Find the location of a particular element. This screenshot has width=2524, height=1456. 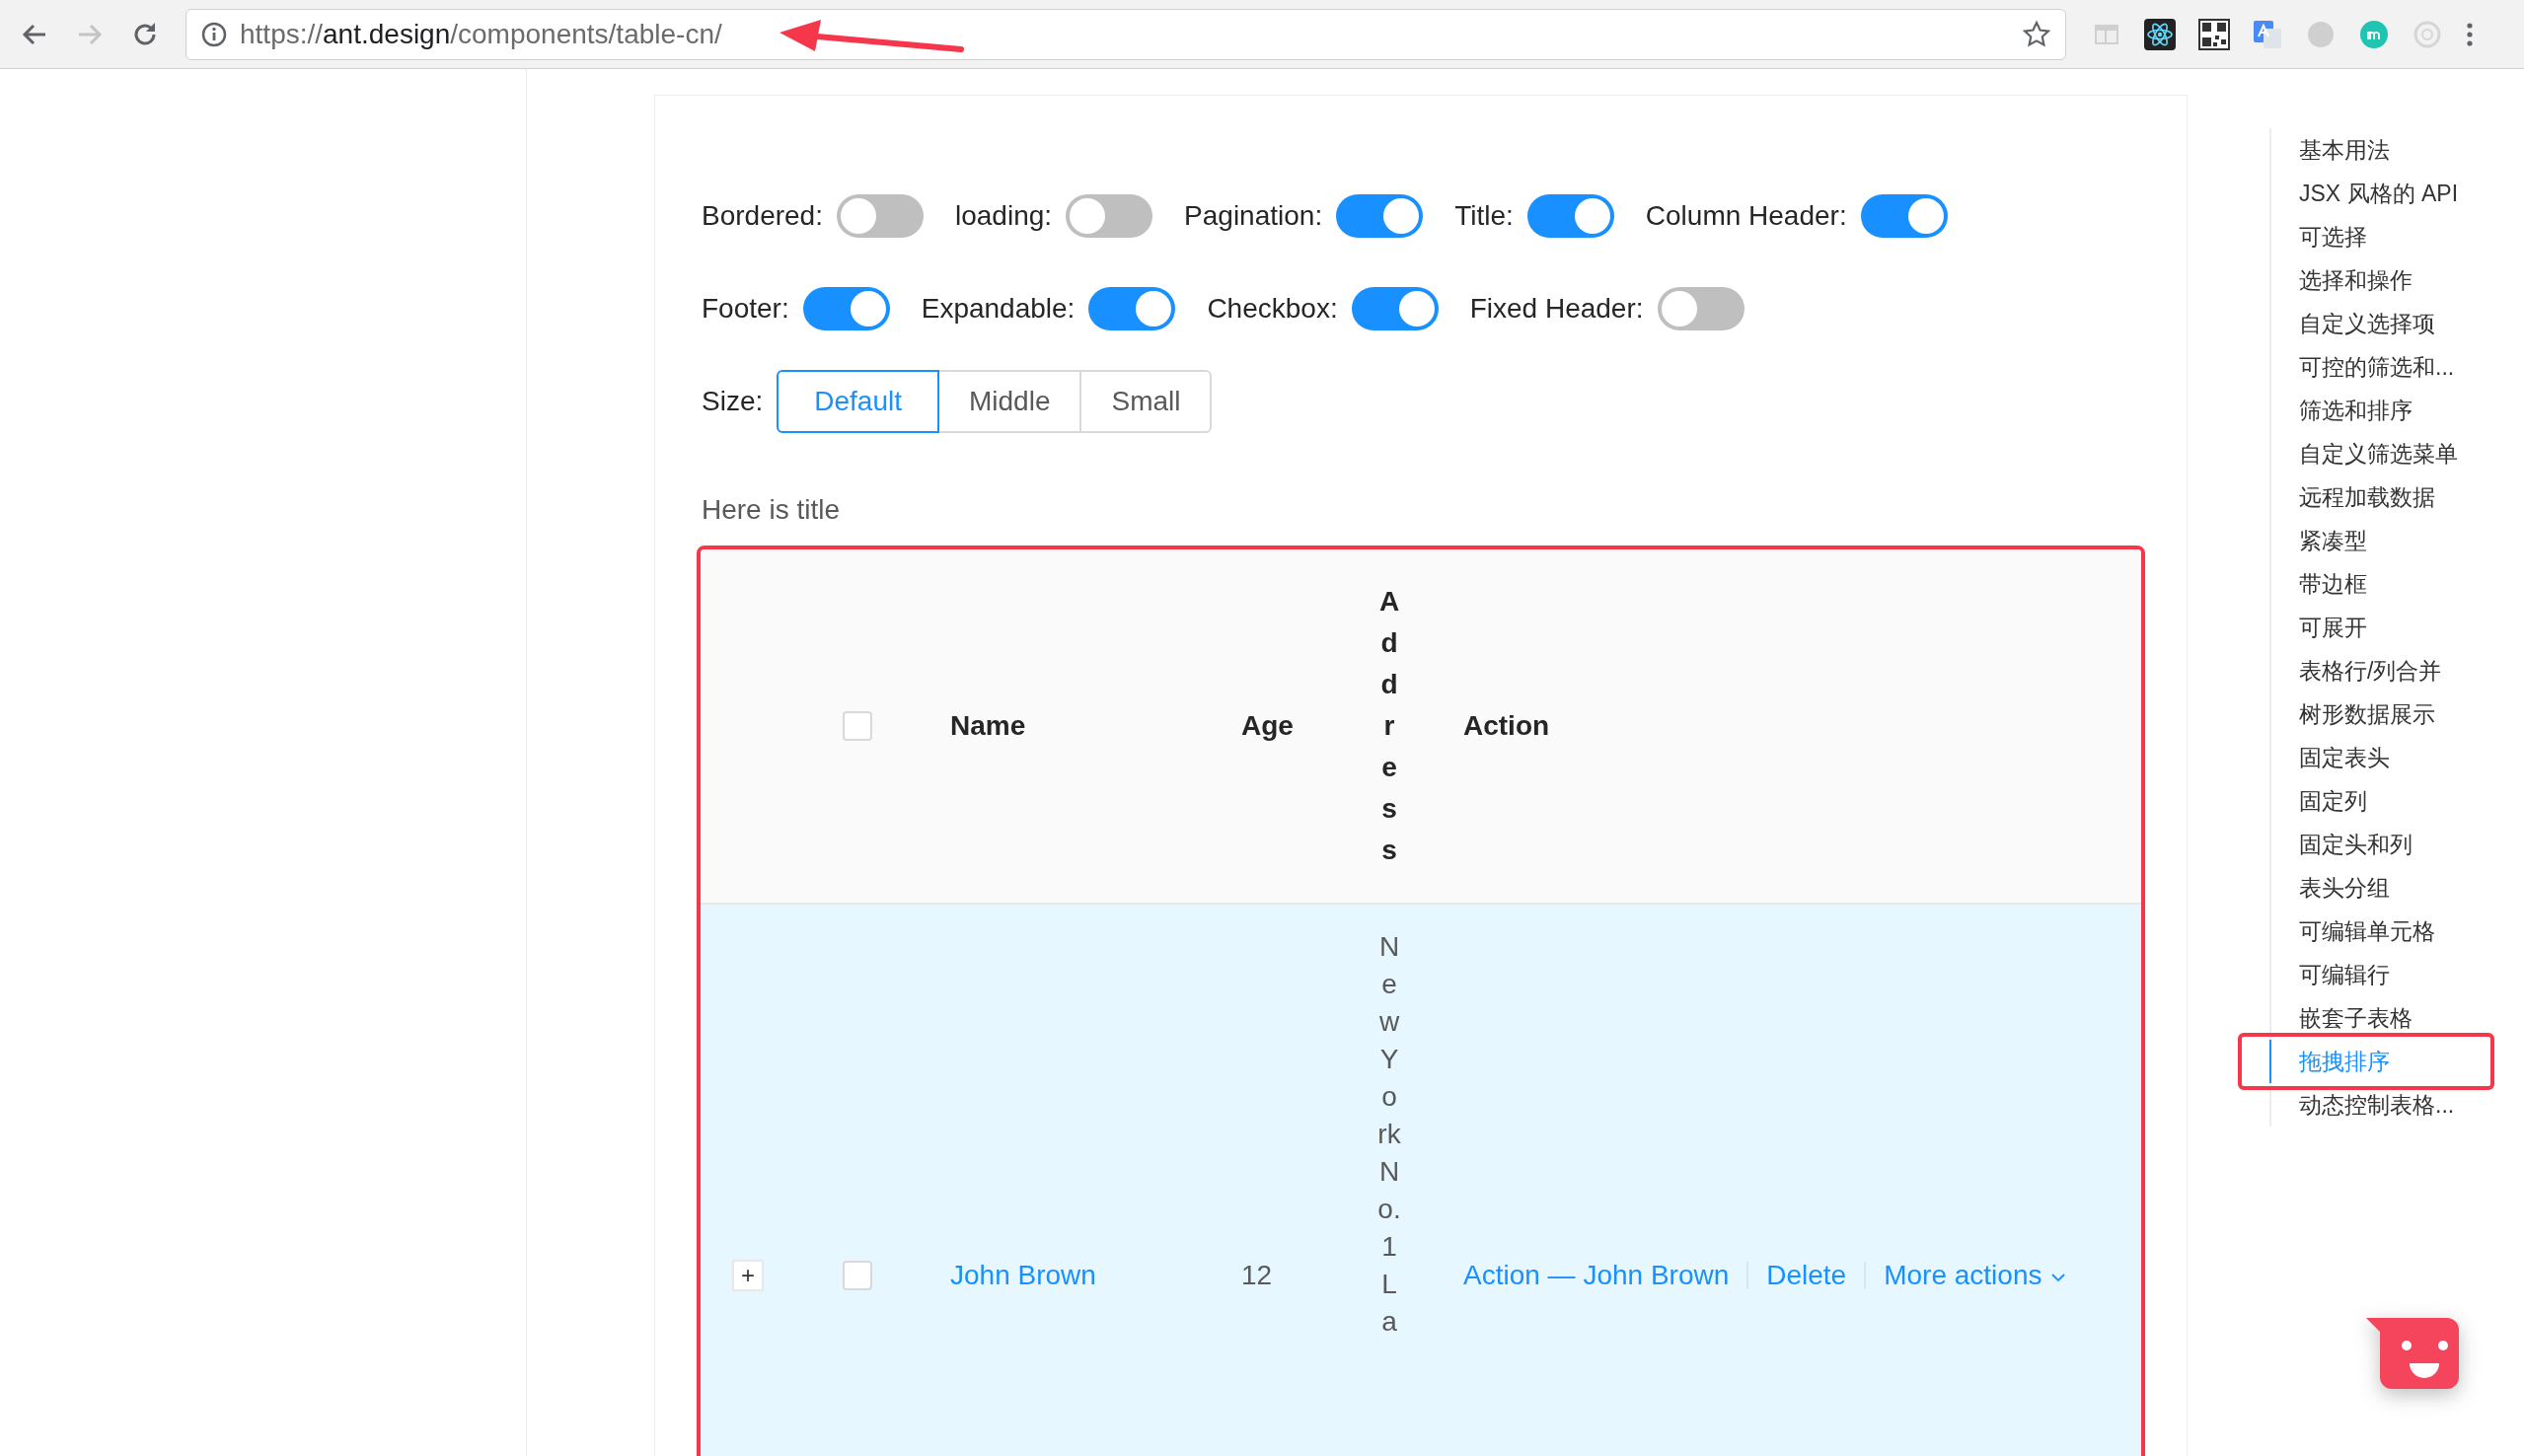

column-header: Name is located at coordinates (1064, 726).